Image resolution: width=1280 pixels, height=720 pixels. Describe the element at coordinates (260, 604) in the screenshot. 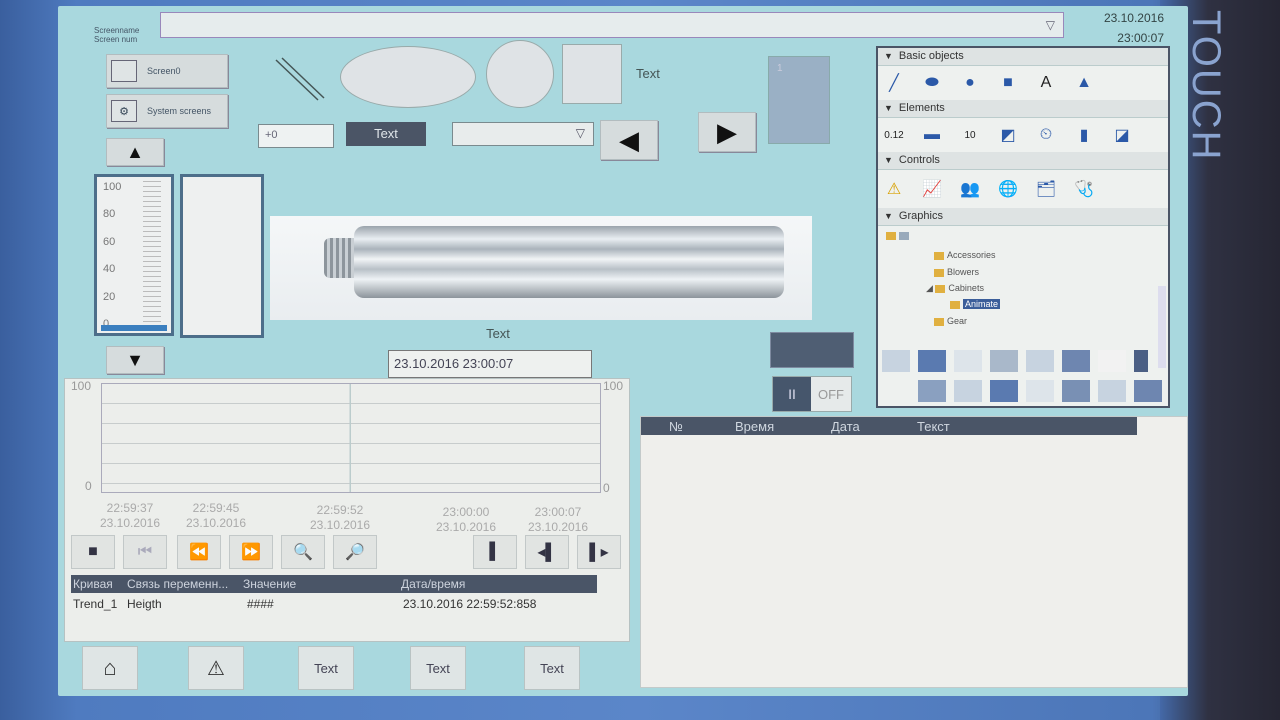

I see `cell-value: ####` at that location.